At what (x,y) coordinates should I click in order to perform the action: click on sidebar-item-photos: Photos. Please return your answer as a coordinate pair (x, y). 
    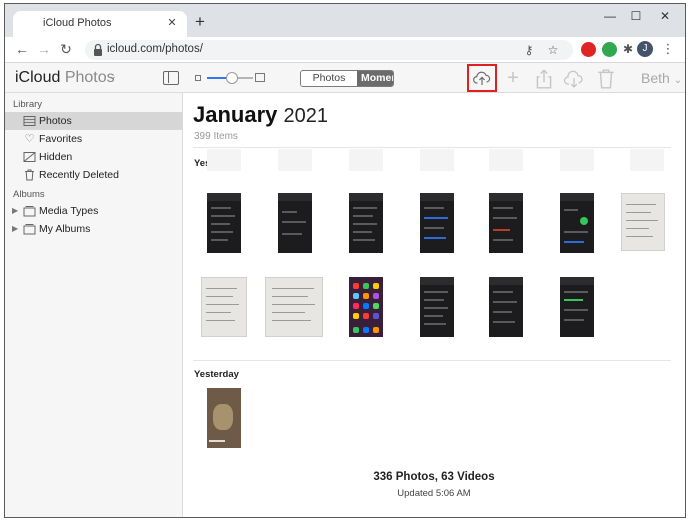
    Looking at the image, I should click on (93, 121).